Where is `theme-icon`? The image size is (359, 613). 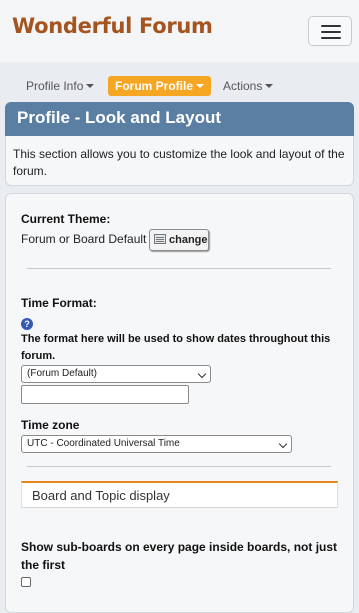 theme-icon is located at coordinates (160, 239).